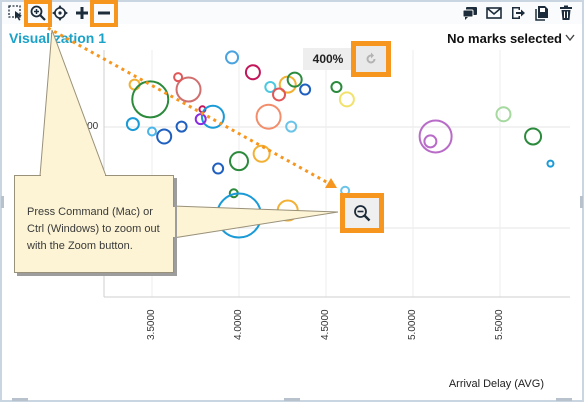 Image resolution: width=584 pixels, height=402 pixels. Describe the element at coordinates (325, 324) in the screenshot. I see `x-tick-label: 4.5000` at that location.